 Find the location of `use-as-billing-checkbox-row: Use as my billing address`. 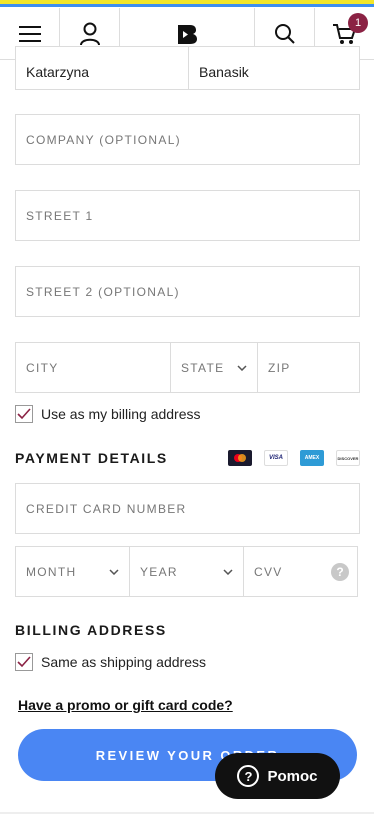

use-as-billing-checkbox-row: Use as my billing address is located at coordinates (108, 414).